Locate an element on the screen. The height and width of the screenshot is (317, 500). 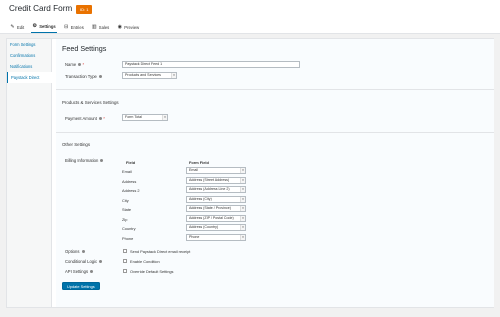
feed-name-input: Paystack Direct Feed 1 is located at coordinates (211, 64).